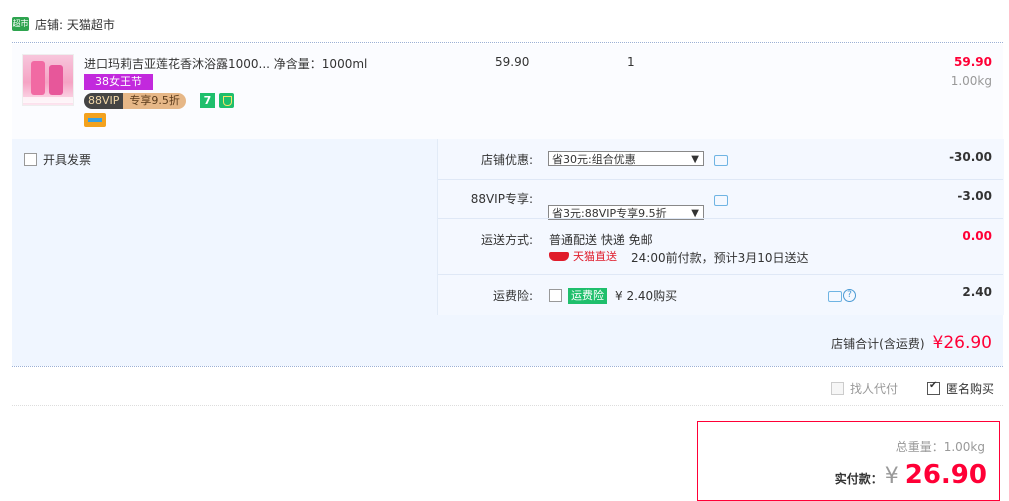  Describe the element at coordinates (977, 292) in the screenshot. I see `insurance-amount: 2.40` at that location.